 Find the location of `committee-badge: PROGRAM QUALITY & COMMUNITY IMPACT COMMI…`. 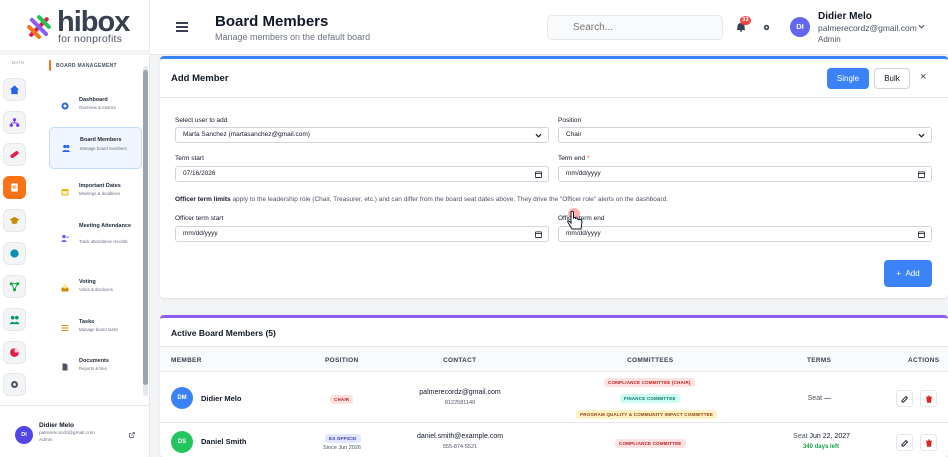

committee-badge: PROGRAM QUALITY & COMMUNITY IMPACT COMMI… is located at coordinates (647, 414).